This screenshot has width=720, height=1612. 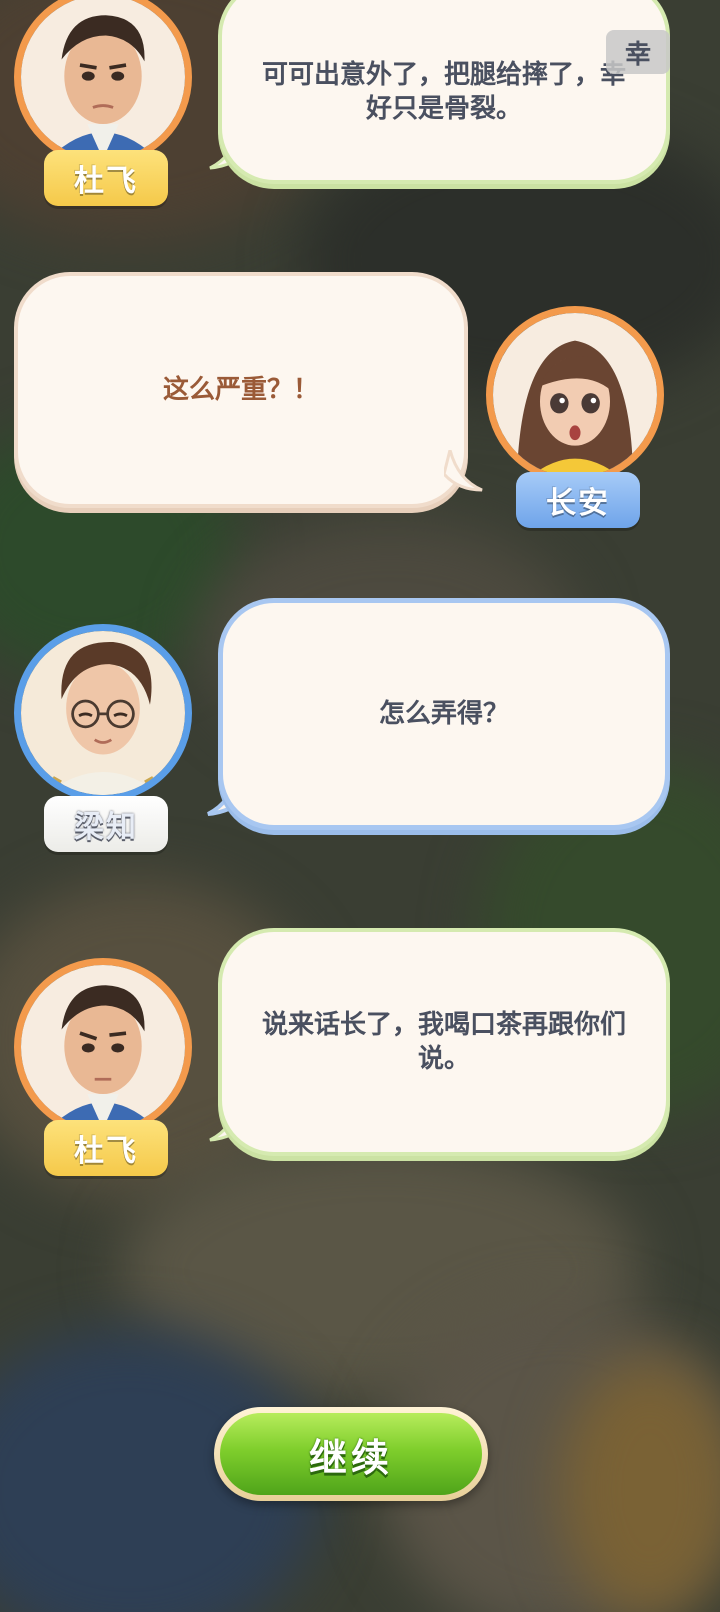 I want to click on changan-portrait, so click(x=575, y=395).